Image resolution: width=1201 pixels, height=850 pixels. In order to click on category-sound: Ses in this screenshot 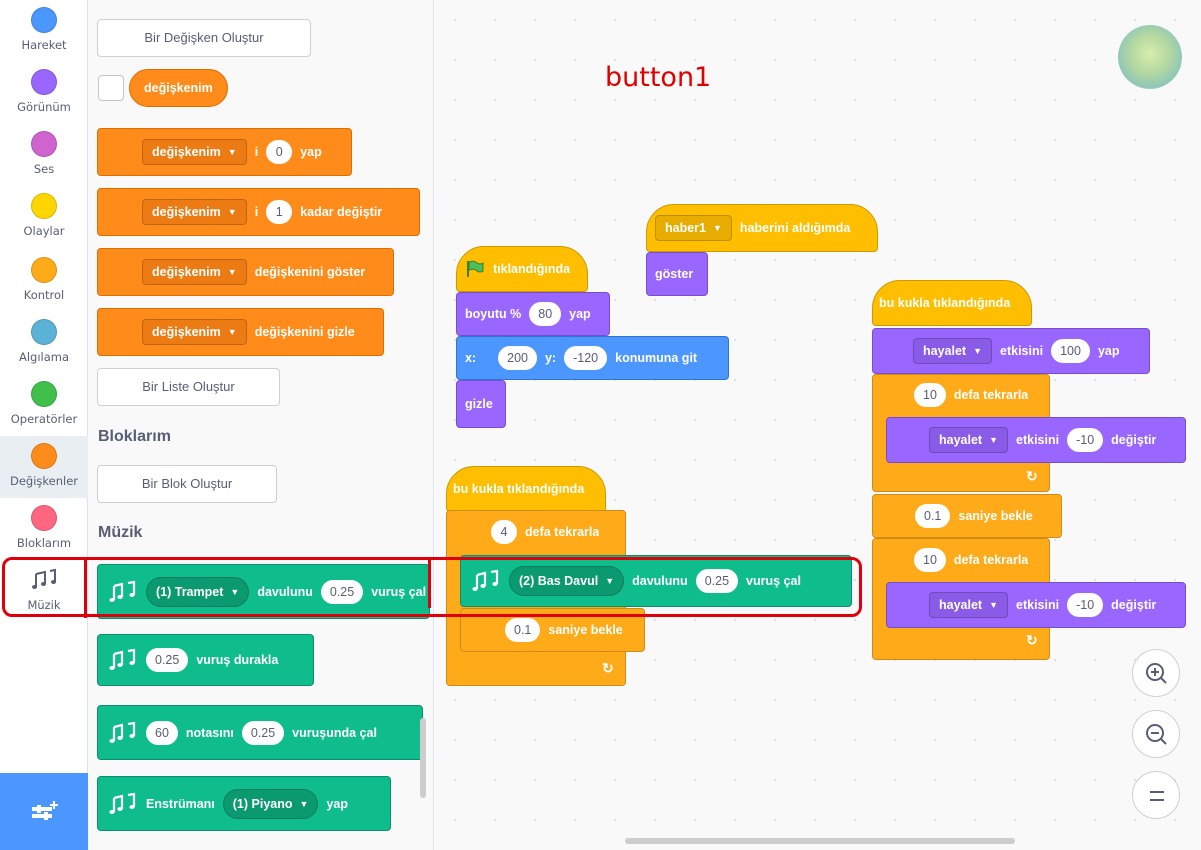, I will do `click(44, 155)`.